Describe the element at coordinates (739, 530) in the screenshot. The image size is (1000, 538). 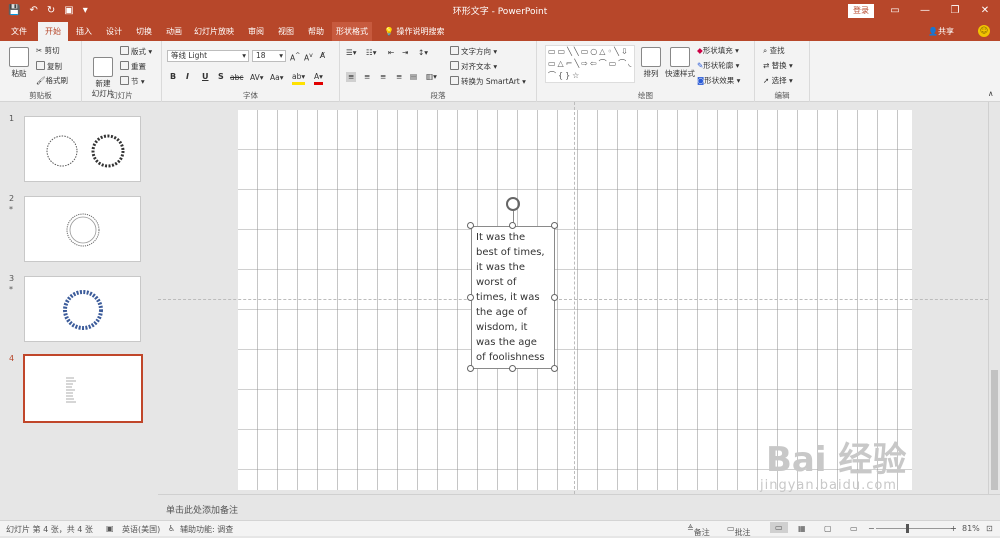
I see `comments-toggle: ▭ 批注` at that location.